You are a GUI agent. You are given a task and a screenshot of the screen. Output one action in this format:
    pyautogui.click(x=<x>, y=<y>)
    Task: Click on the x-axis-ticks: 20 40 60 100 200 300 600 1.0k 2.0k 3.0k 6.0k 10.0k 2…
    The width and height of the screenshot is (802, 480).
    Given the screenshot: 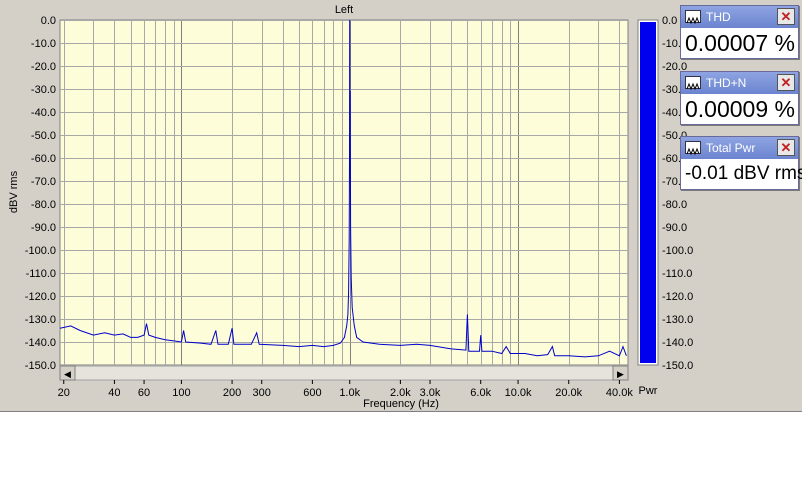 What is the action you would take?
    pyautogui.click(x=345, y=389)
    